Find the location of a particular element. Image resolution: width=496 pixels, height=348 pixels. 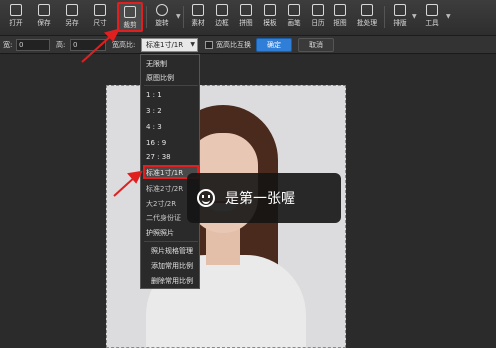

layout-icon is located at coordinates (400, 10).